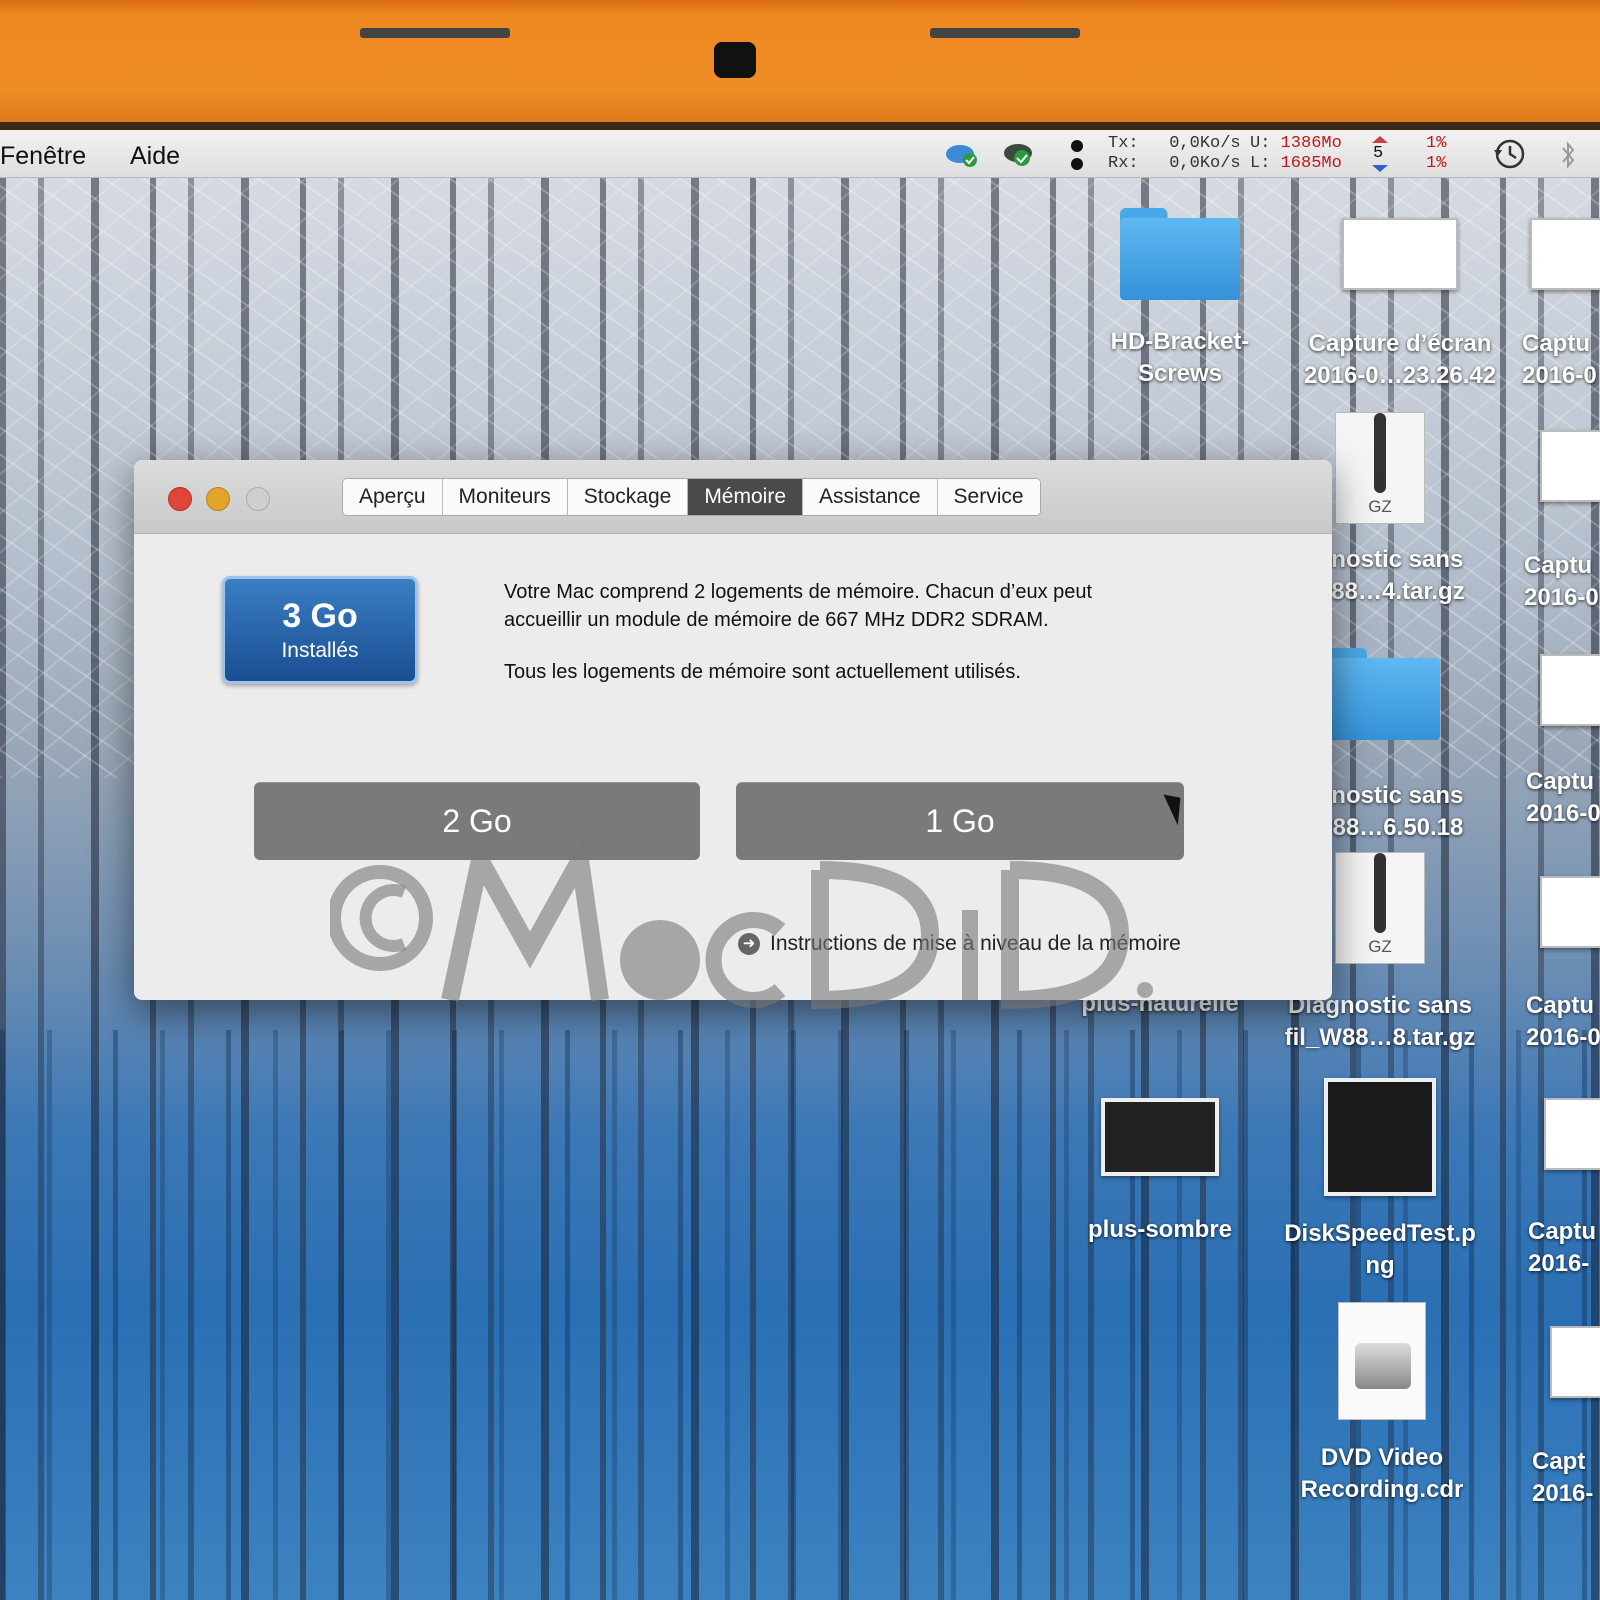  Describe the element at coordinates (320, 616) in the screenshot. I see `memory-total: 3 Go` at that location.